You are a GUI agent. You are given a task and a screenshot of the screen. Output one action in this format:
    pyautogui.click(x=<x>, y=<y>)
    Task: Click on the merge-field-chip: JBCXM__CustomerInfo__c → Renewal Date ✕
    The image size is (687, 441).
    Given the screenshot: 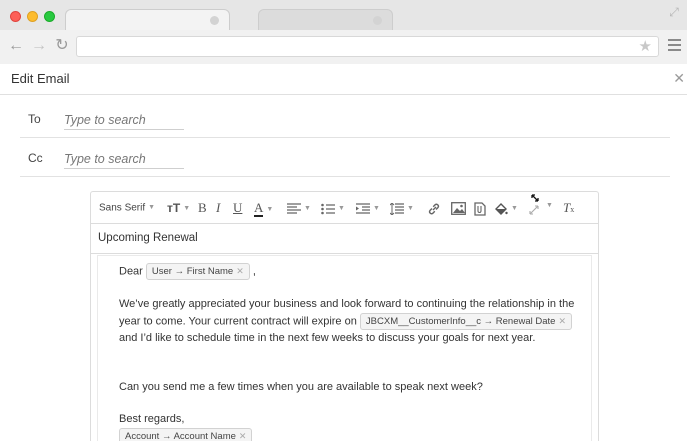 What is the action you would take?
    pyautogui.click(x=466, y=321)
    